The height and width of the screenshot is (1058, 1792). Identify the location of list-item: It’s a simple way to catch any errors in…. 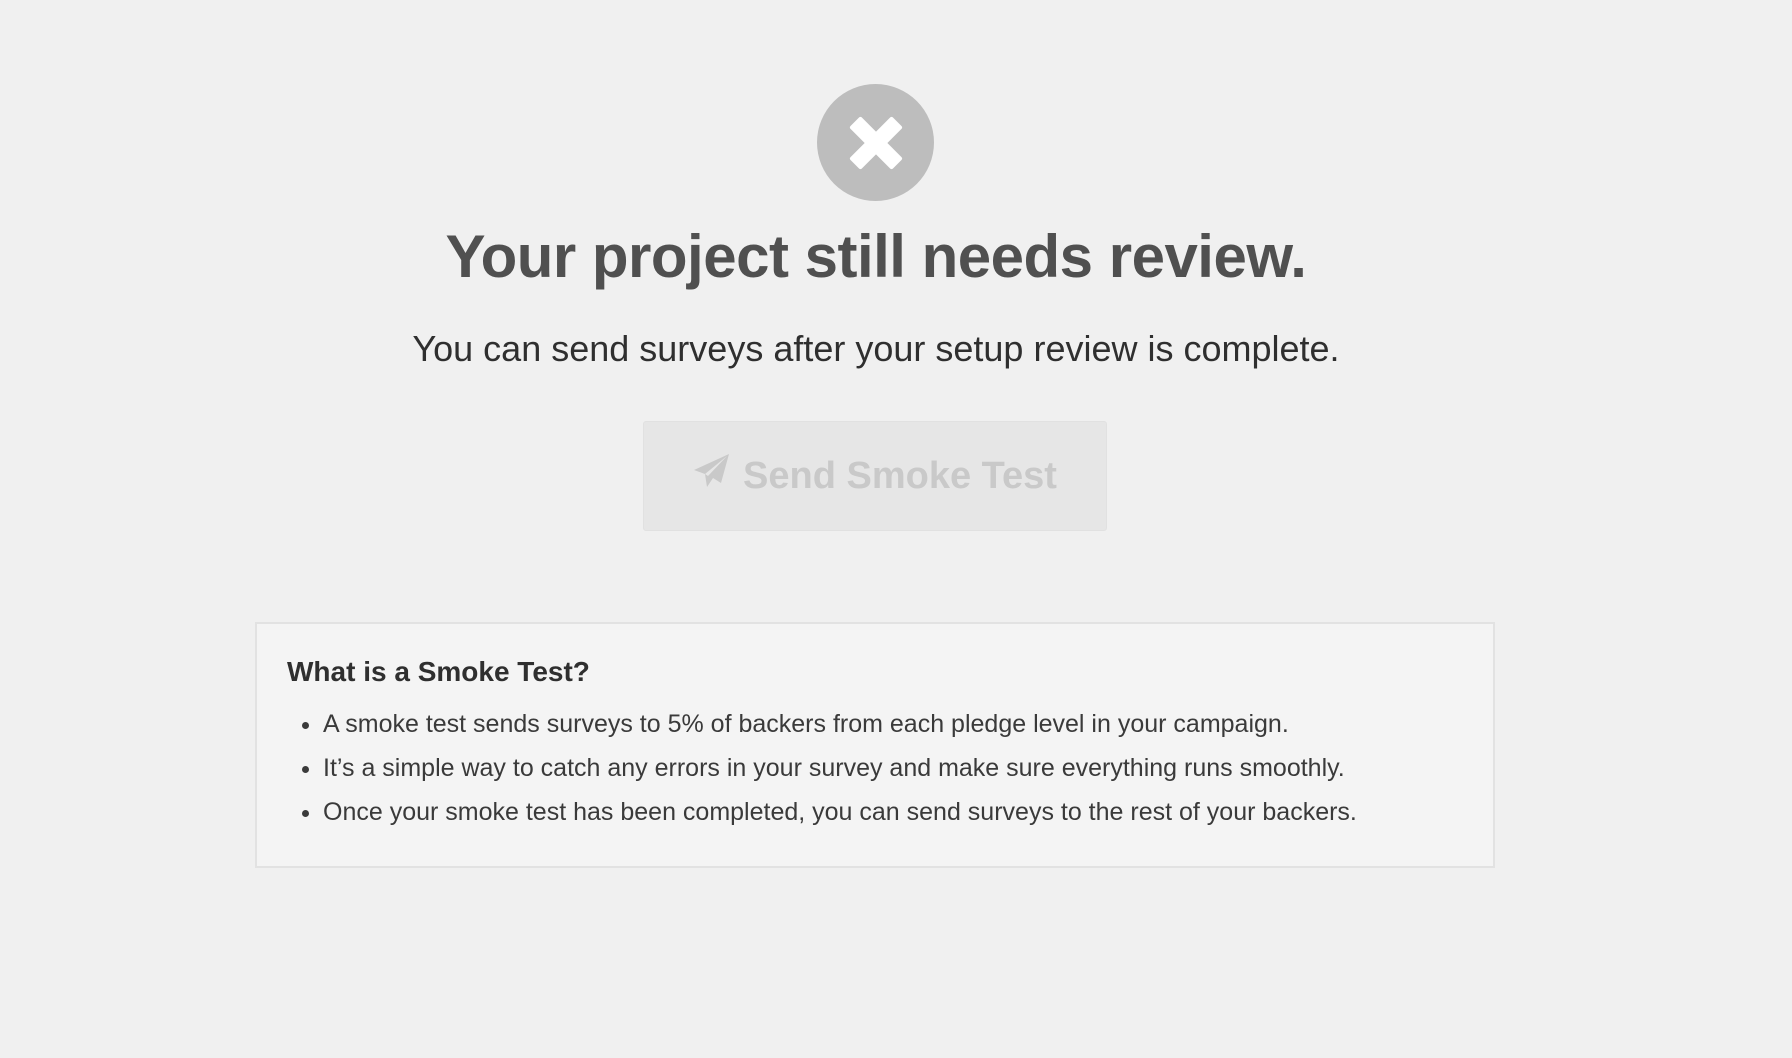
(893, 768).